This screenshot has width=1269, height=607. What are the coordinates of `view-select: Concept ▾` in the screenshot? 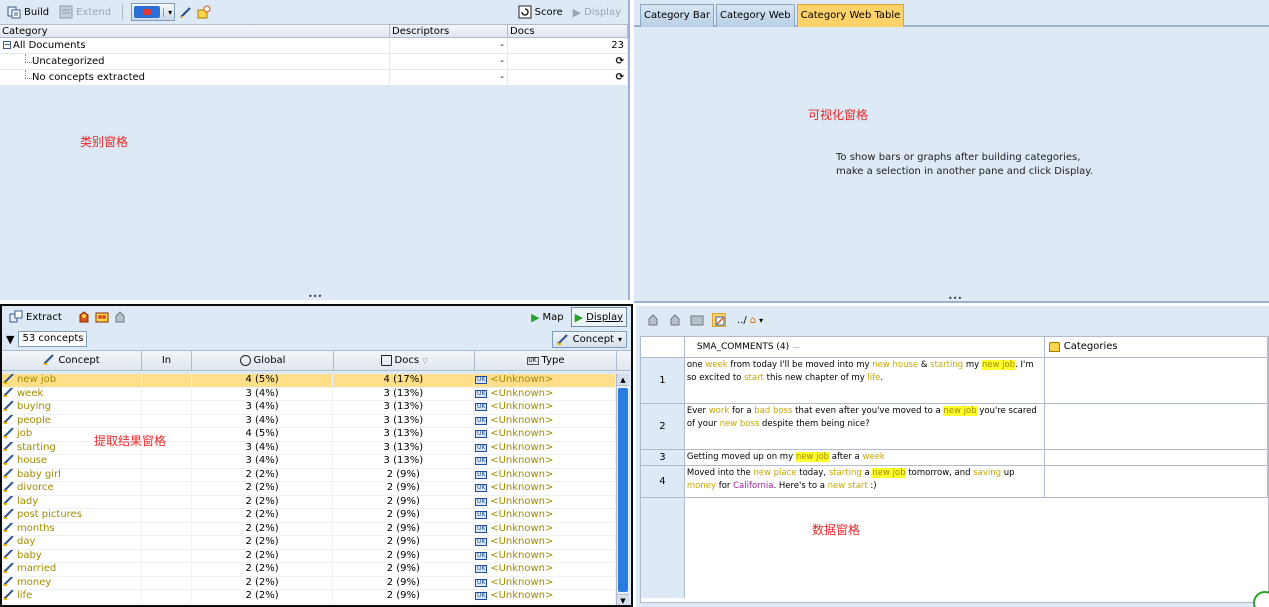 It's located at (589, 339).